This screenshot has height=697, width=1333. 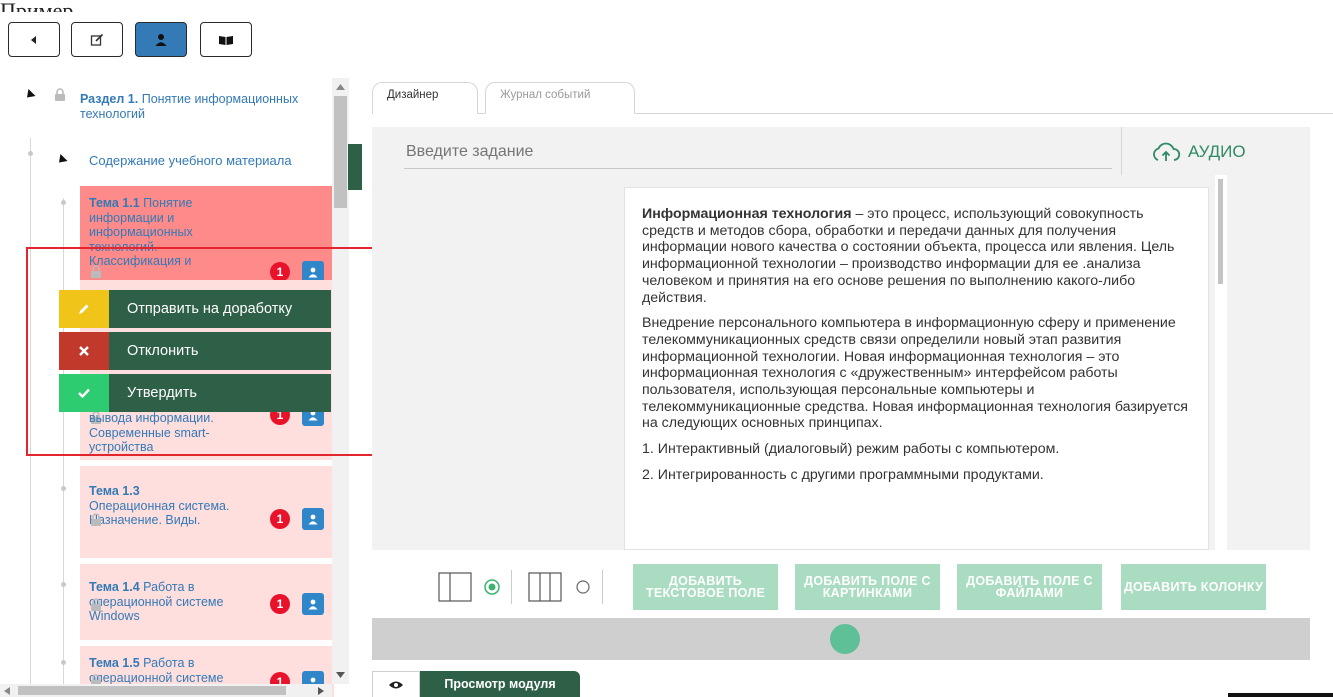 What do you see at coordinates (114, 491) in the screenshot?
I see `topic-prefix: Тема 1.3` at bounding box center [114, 491].